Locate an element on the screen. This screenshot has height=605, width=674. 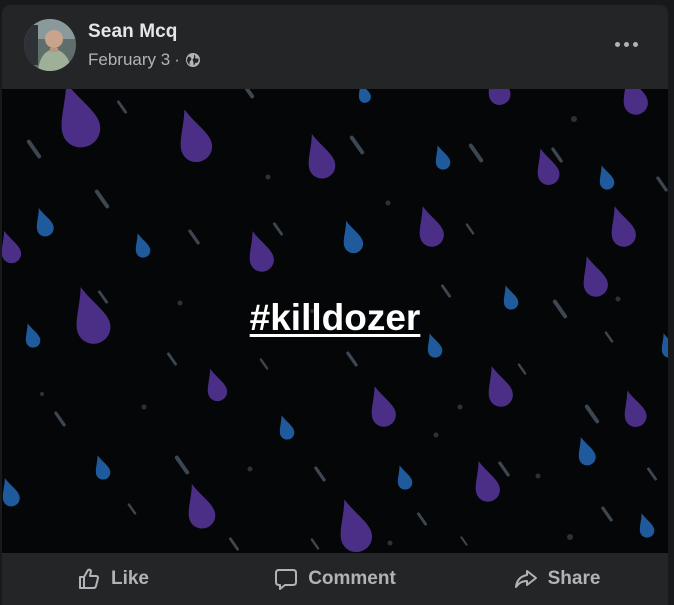
post-header: Sean Mcq February 3 · is located at coordinates (335, 47).